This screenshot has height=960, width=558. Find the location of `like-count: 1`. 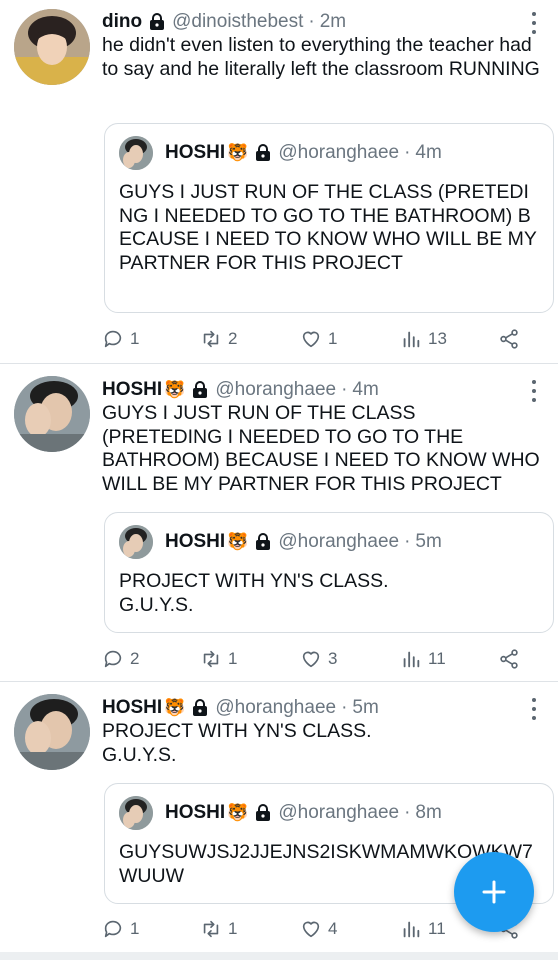

like-count: 1 is located at coordinates (333, 338).